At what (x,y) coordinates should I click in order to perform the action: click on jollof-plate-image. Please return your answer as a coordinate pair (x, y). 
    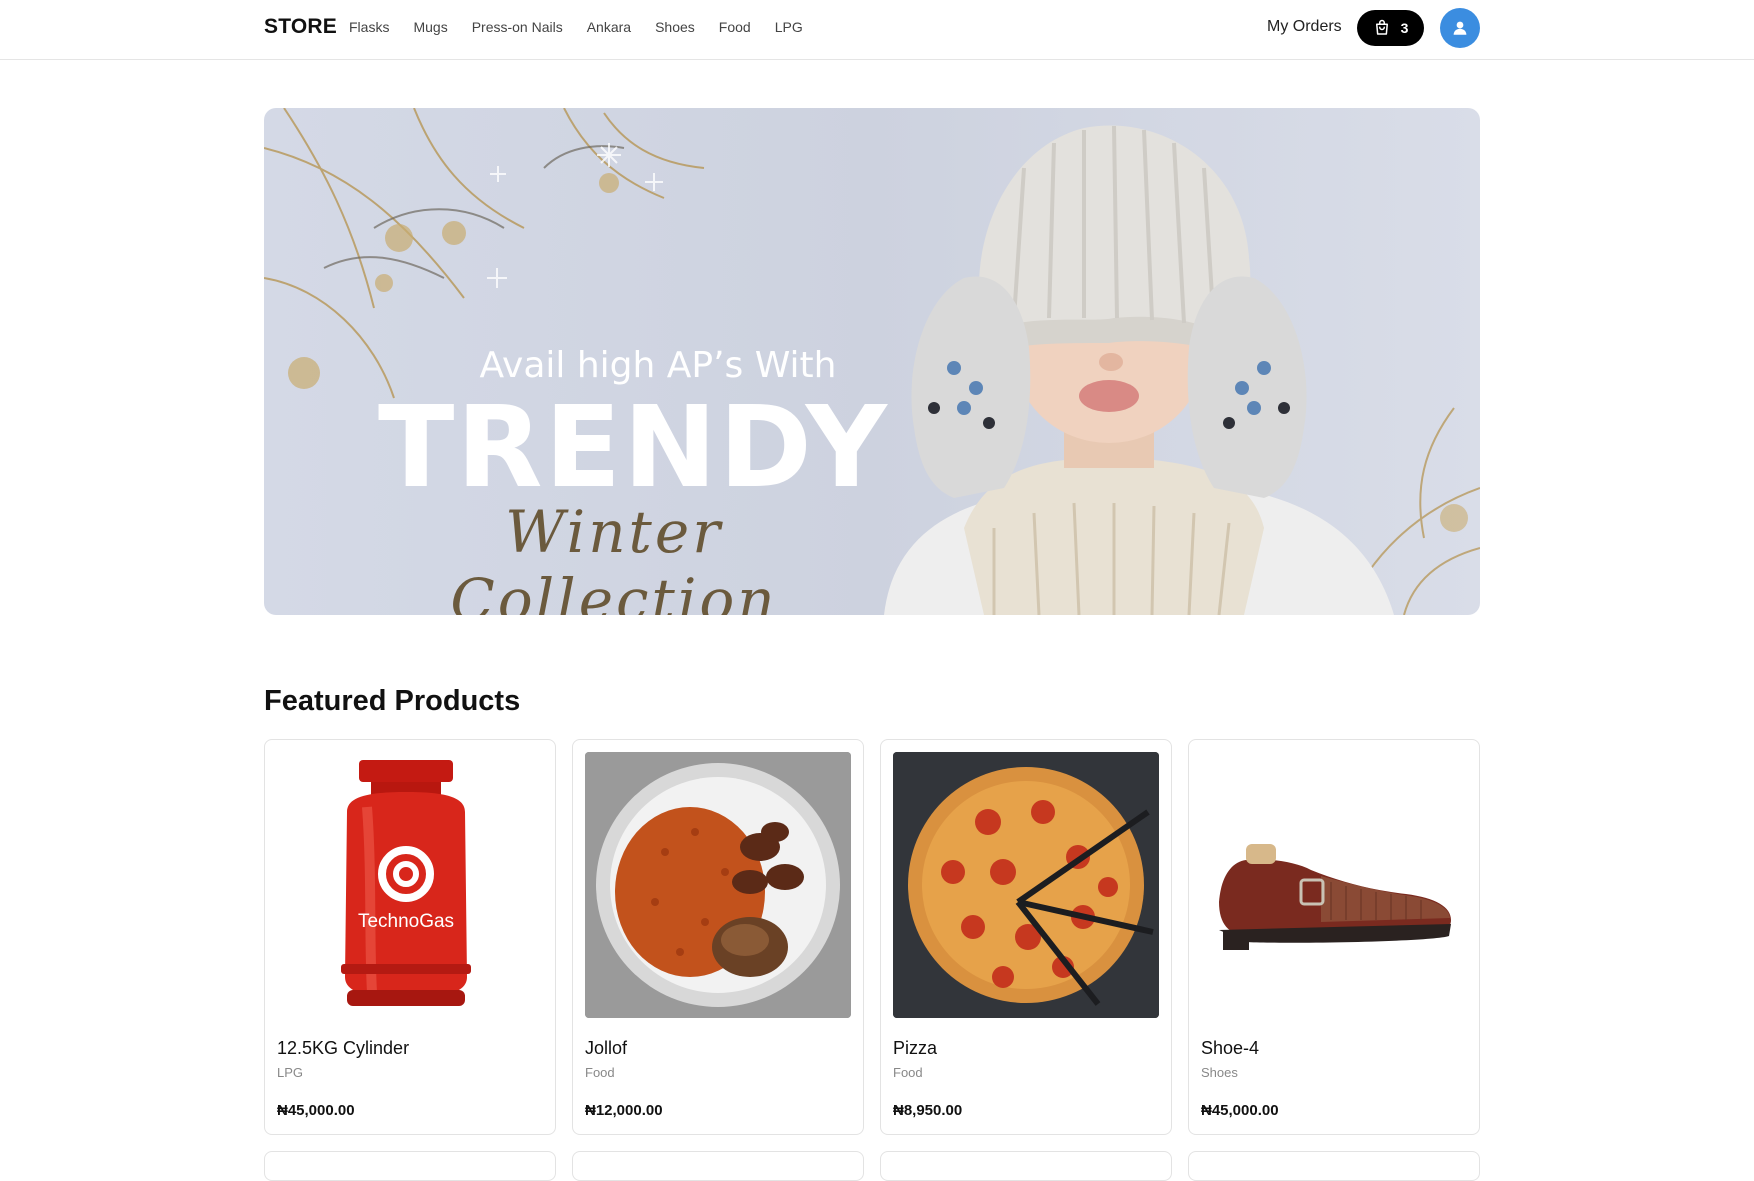
    Looking at the image, I should click on (718, 885).